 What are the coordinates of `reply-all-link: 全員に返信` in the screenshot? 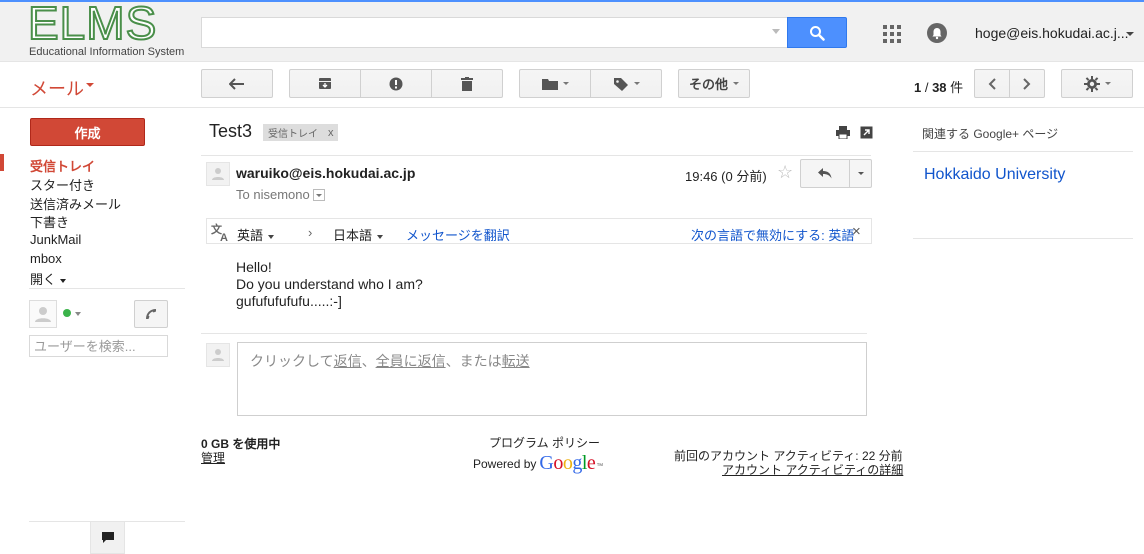 It's located at (411, 361).